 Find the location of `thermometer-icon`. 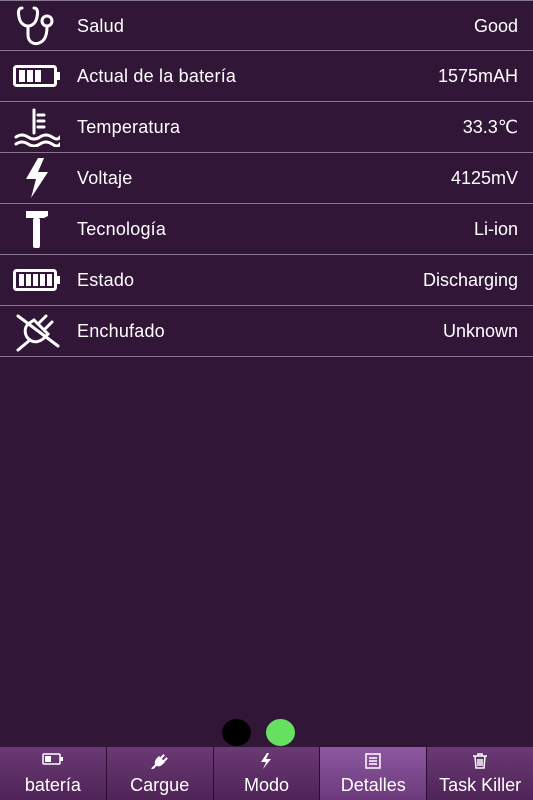

thermometer-icon is located at coordinates (37, 127).